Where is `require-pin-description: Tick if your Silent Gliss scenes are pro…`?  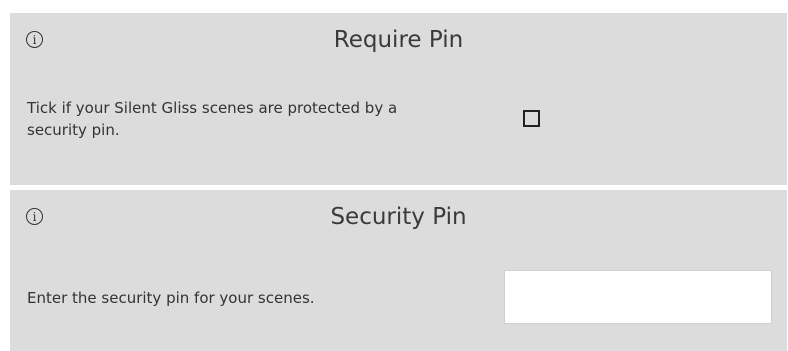
require-pin-description: Tick if your Silent Gliss scenes are pro… is located at coordinates (212, 119).